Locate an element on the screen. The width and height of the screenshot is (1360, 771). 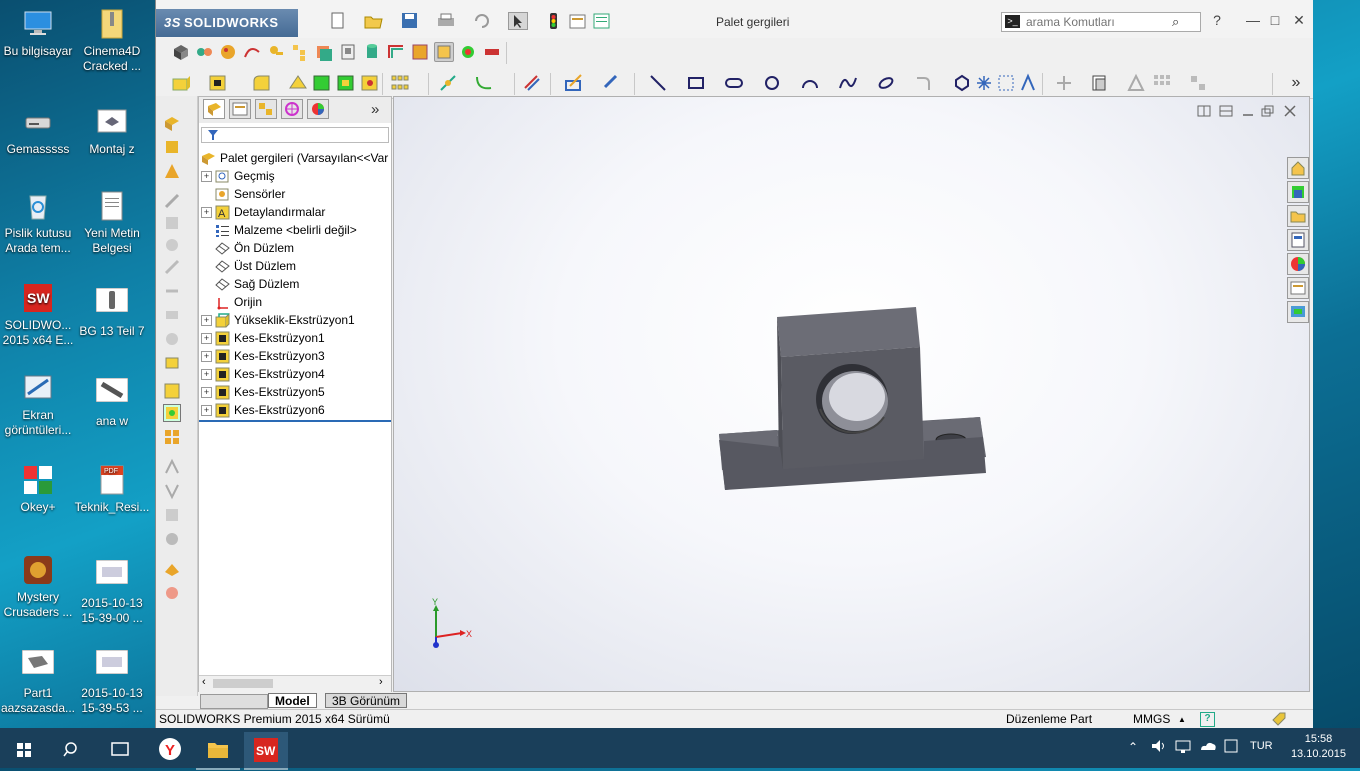
search-commands-box: >_ ⌕ is located at coordinates (1101, 22).